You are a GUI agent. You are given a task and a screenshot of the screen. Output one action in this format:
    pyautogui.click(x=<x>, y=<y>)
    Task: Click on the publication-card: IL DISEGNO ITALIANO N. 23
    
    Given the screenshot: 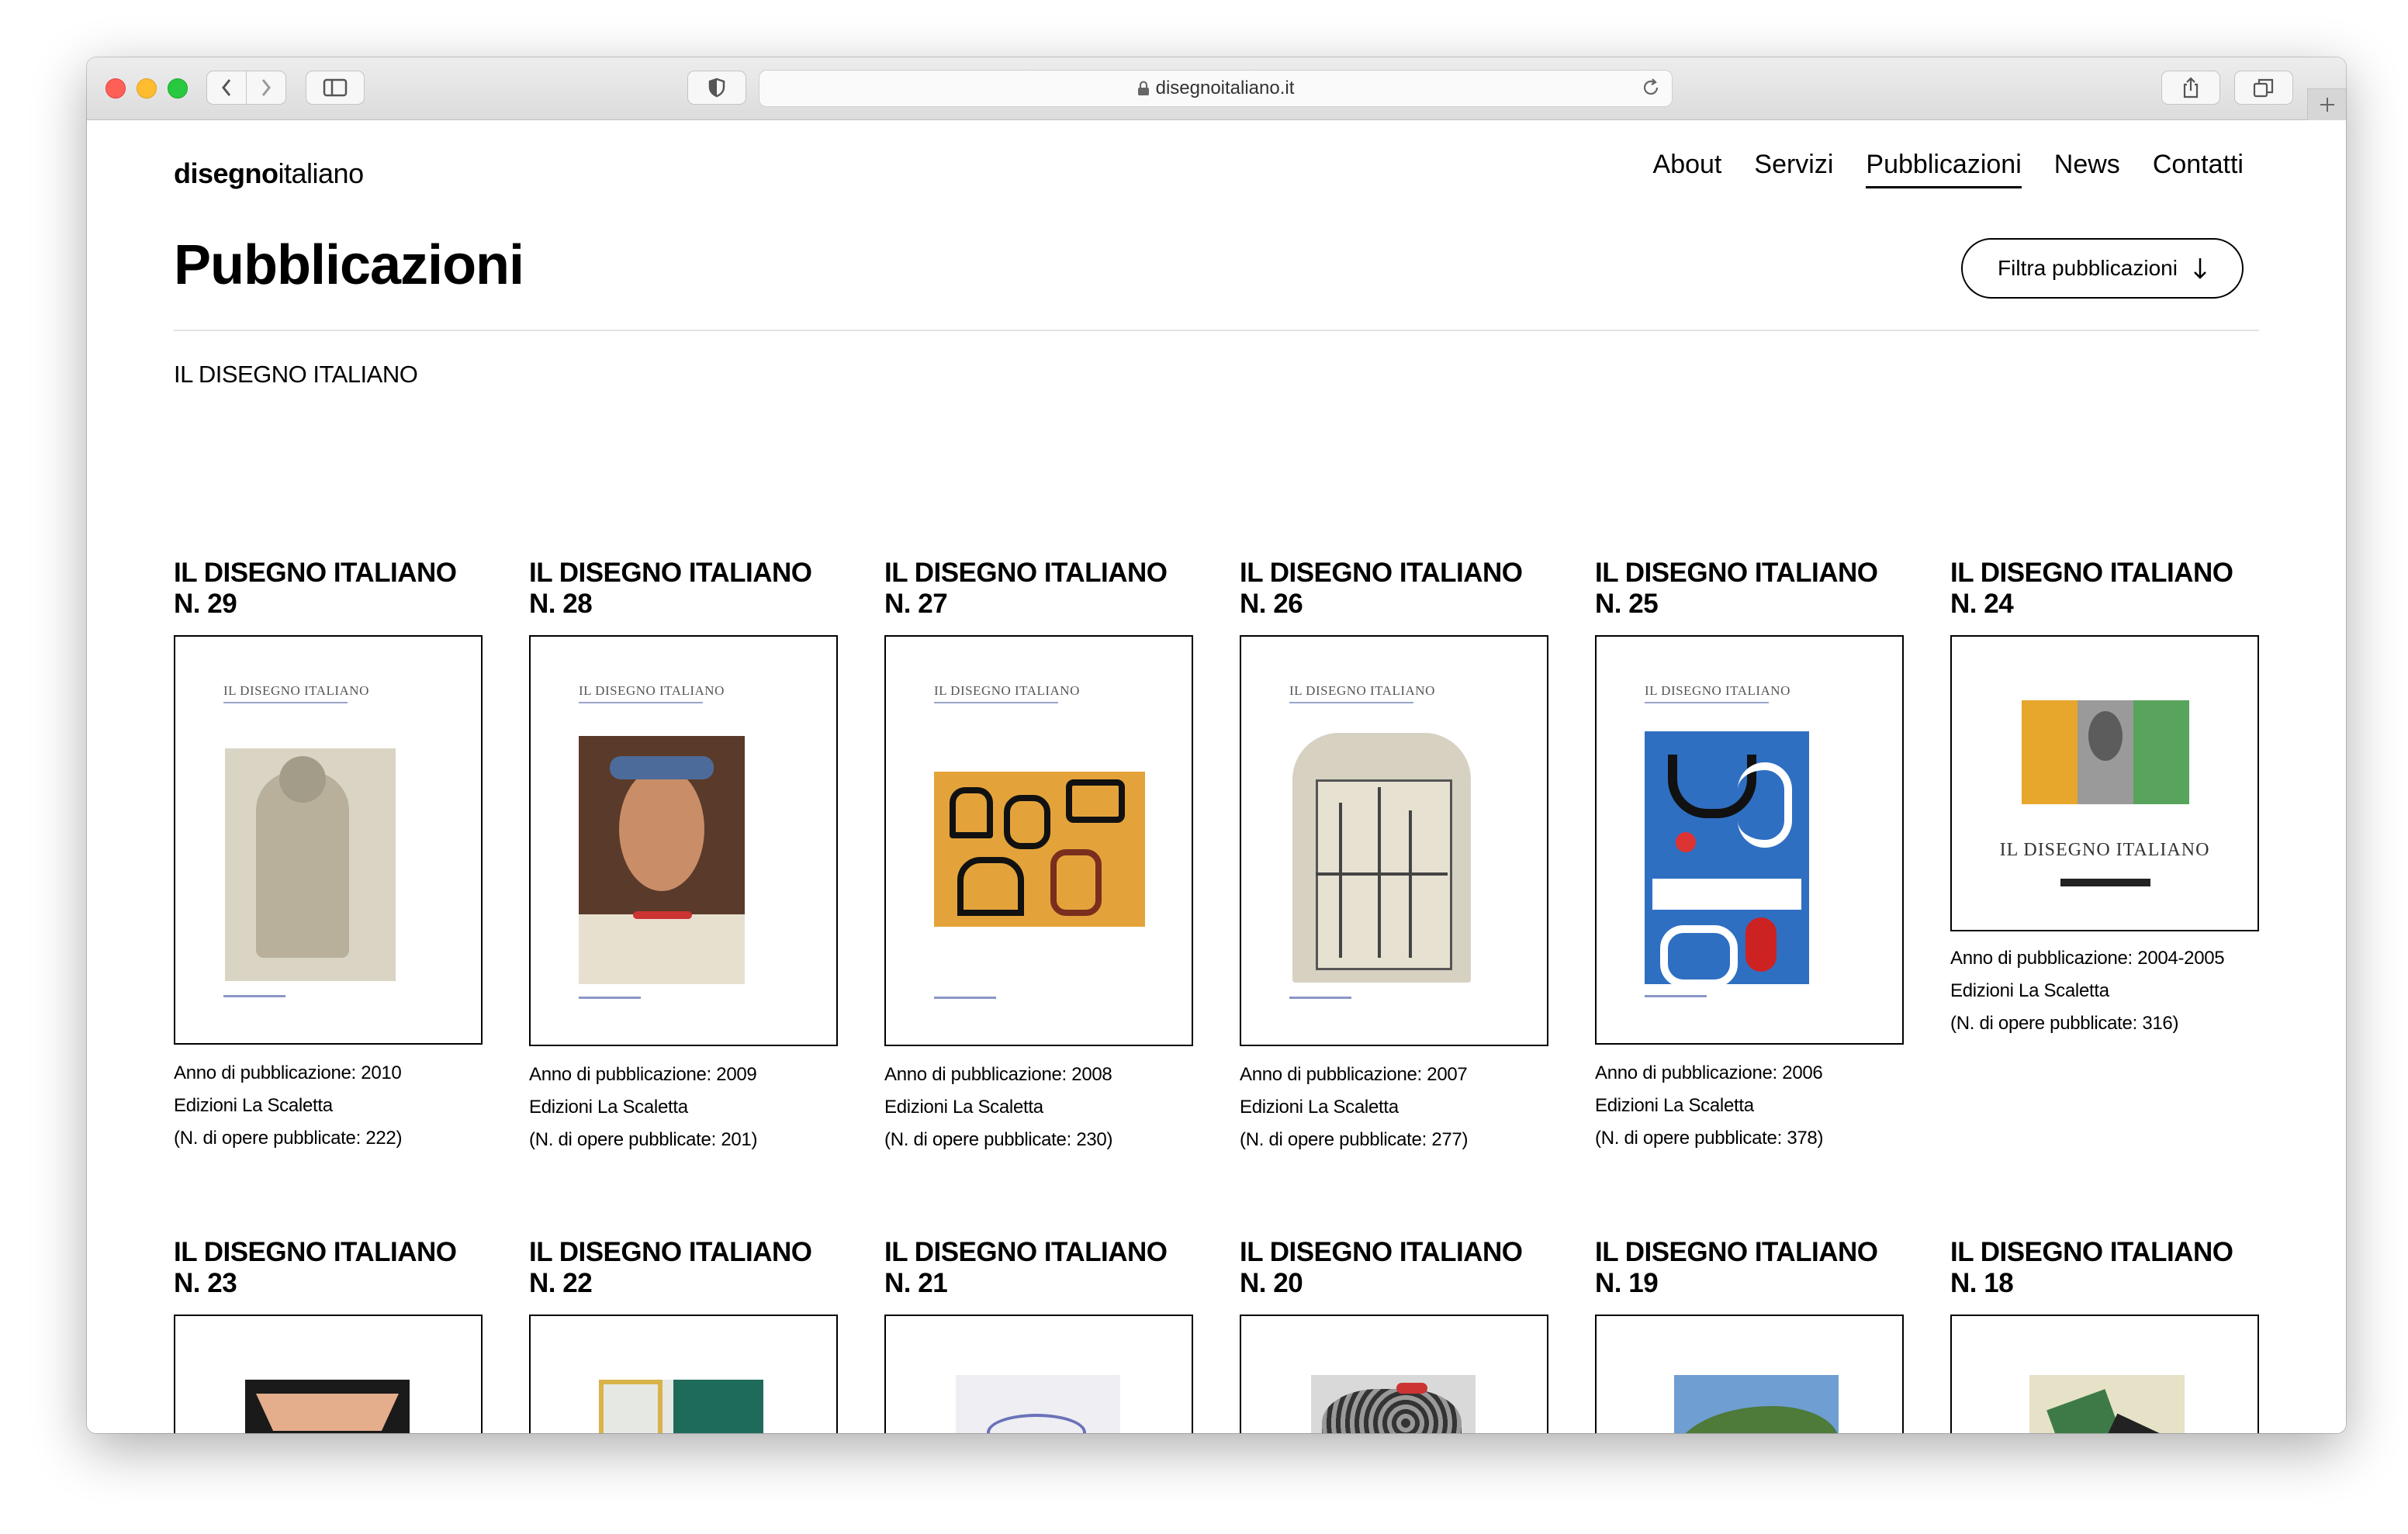 What is the action you would take?
    pyautogui.click(x=328, y=1335)
    